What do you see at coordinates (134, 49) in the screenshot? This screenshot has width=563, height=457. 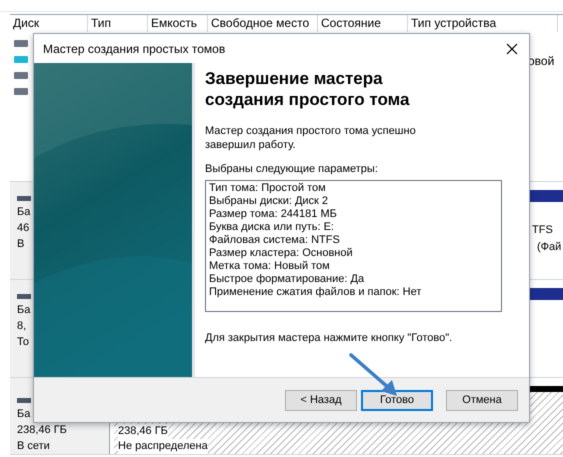 I see `window-title: Мастер создания простых томов` at bounding box center [134, 49].